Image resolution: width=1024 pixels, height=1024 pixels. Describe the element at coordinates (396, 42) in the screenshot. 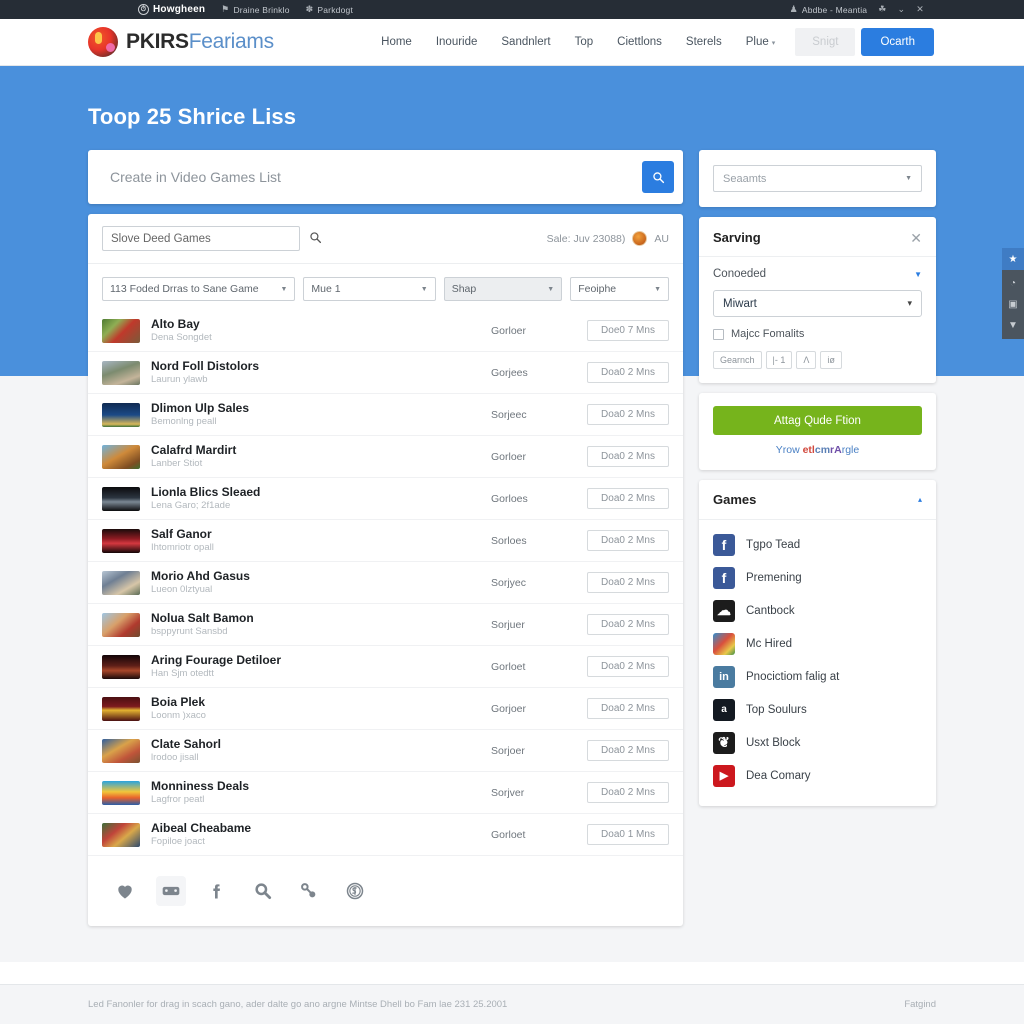

I see `nav-item-home: Home` at that location.